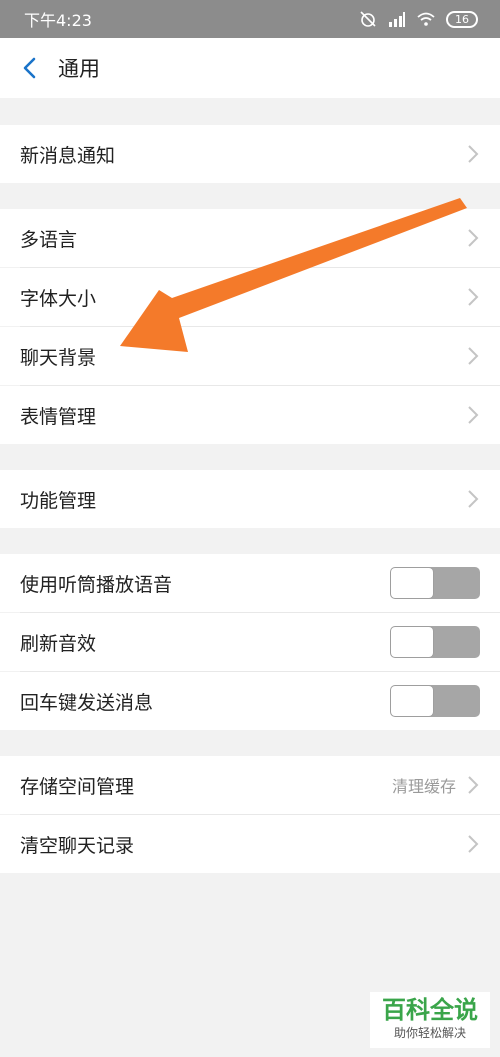 The width and height of the screenshot is (500, 1057). I want to click on row-label: 使用听筒播放语音, so click(96, 584).